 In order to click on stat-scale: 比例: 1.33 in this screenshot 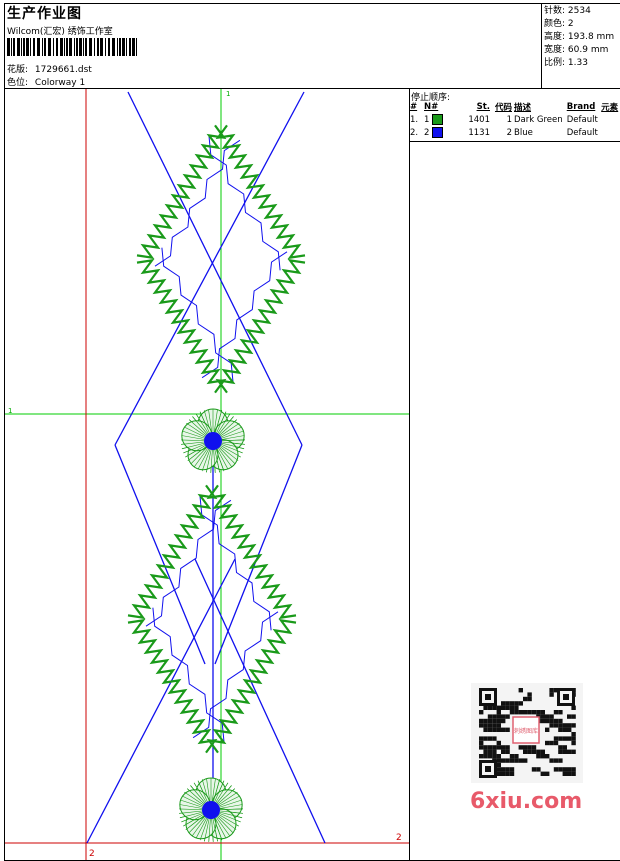, I will do `click(579, 63)`.